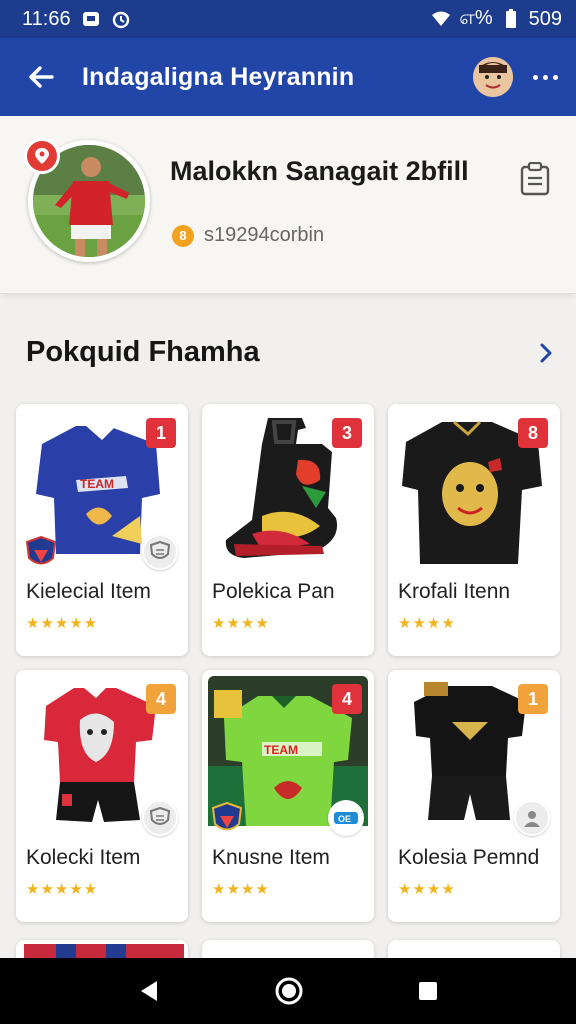  What do you see at coordinates (545, 77) in the screenshot?
I see `more-options-button` at bounding box center [545, 77].